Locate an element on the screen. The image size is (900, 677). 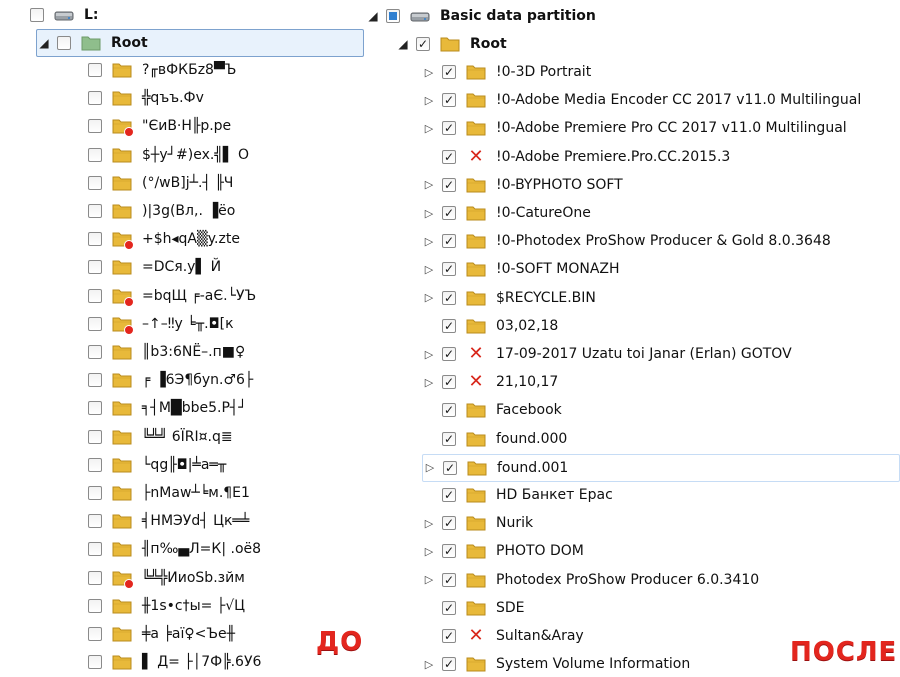
list-item: =bqЩ ╒-аЄ.└УЪ is located at coordinates (172, 296).